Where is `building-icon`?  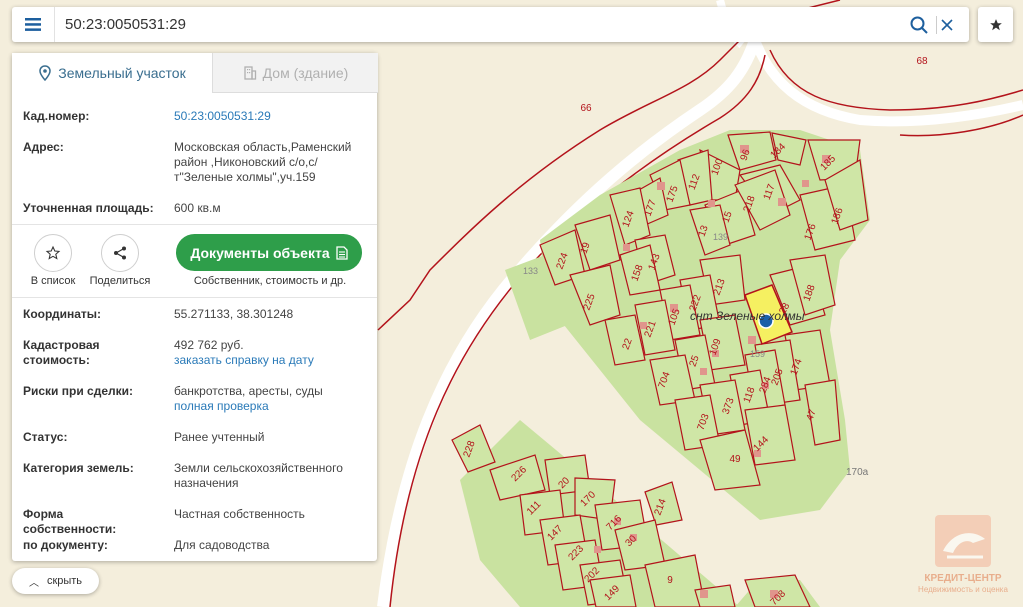 building-icon is located at coordinates (250, 72).